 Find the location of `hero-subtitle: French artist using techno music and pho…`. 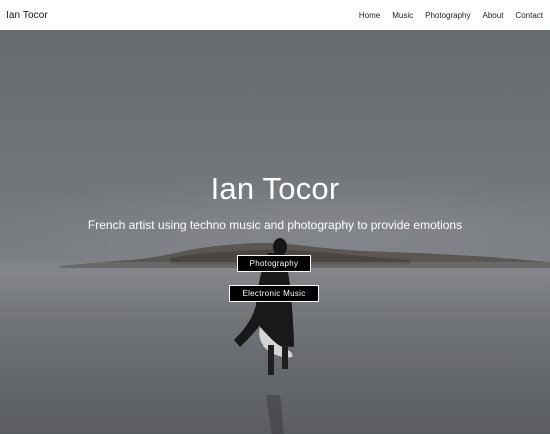

hero-subtitle: French artist using techno music and pho… is located at coordinates (275, 225).